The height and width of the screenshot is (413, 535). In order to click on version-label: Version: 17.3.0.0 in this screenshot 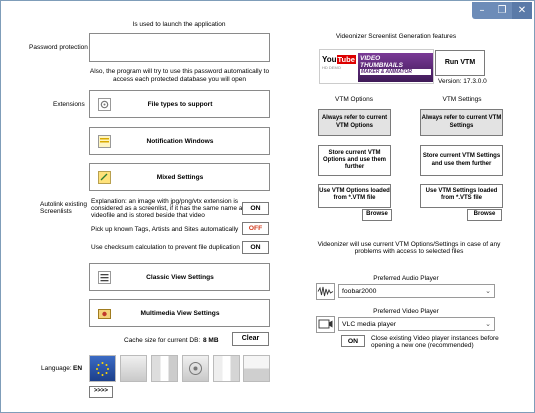, I will do `click(462, 81)`.